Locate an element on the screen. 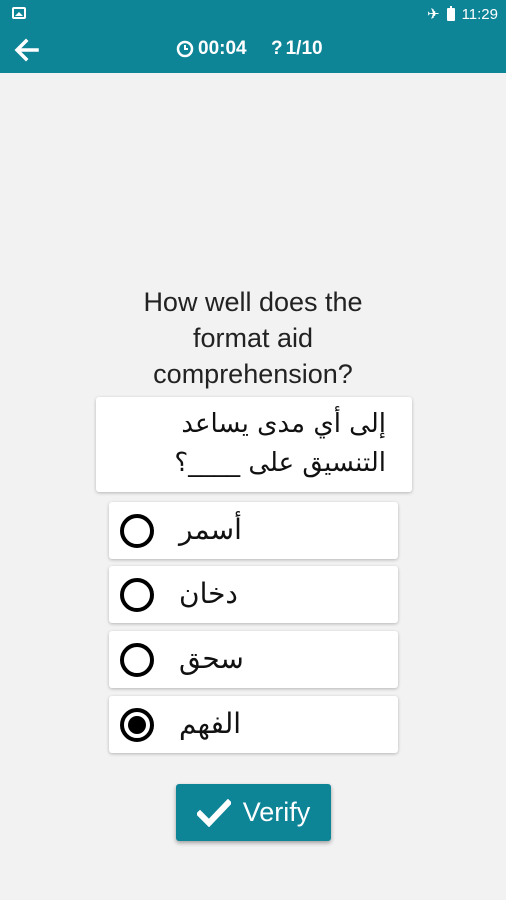 This screenshot has width=506, height=900. option-2: دخان is located at coordinates (253, 594).